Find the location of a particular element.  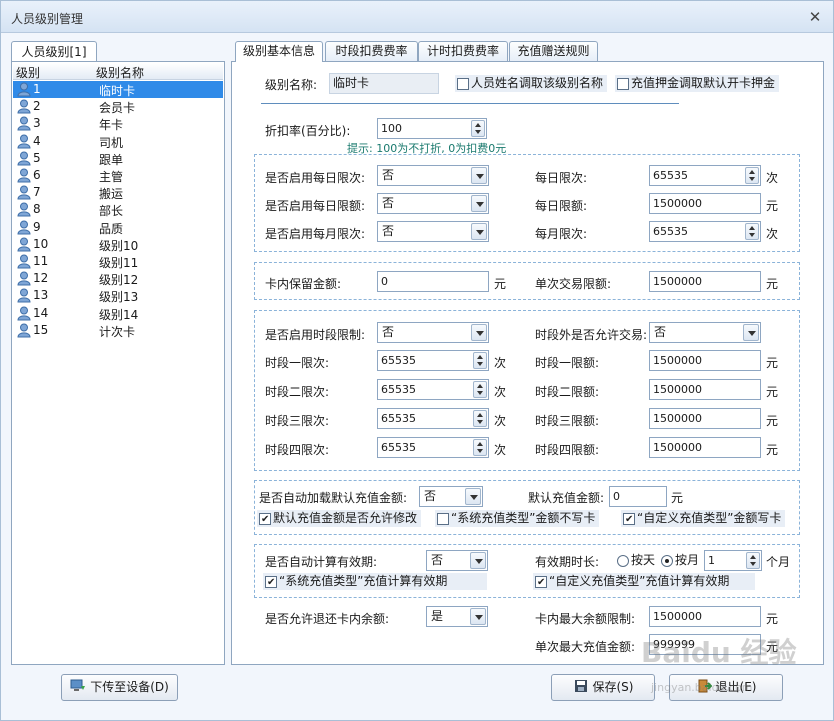

duration-field: 1 is located at coordinates (733, 560).